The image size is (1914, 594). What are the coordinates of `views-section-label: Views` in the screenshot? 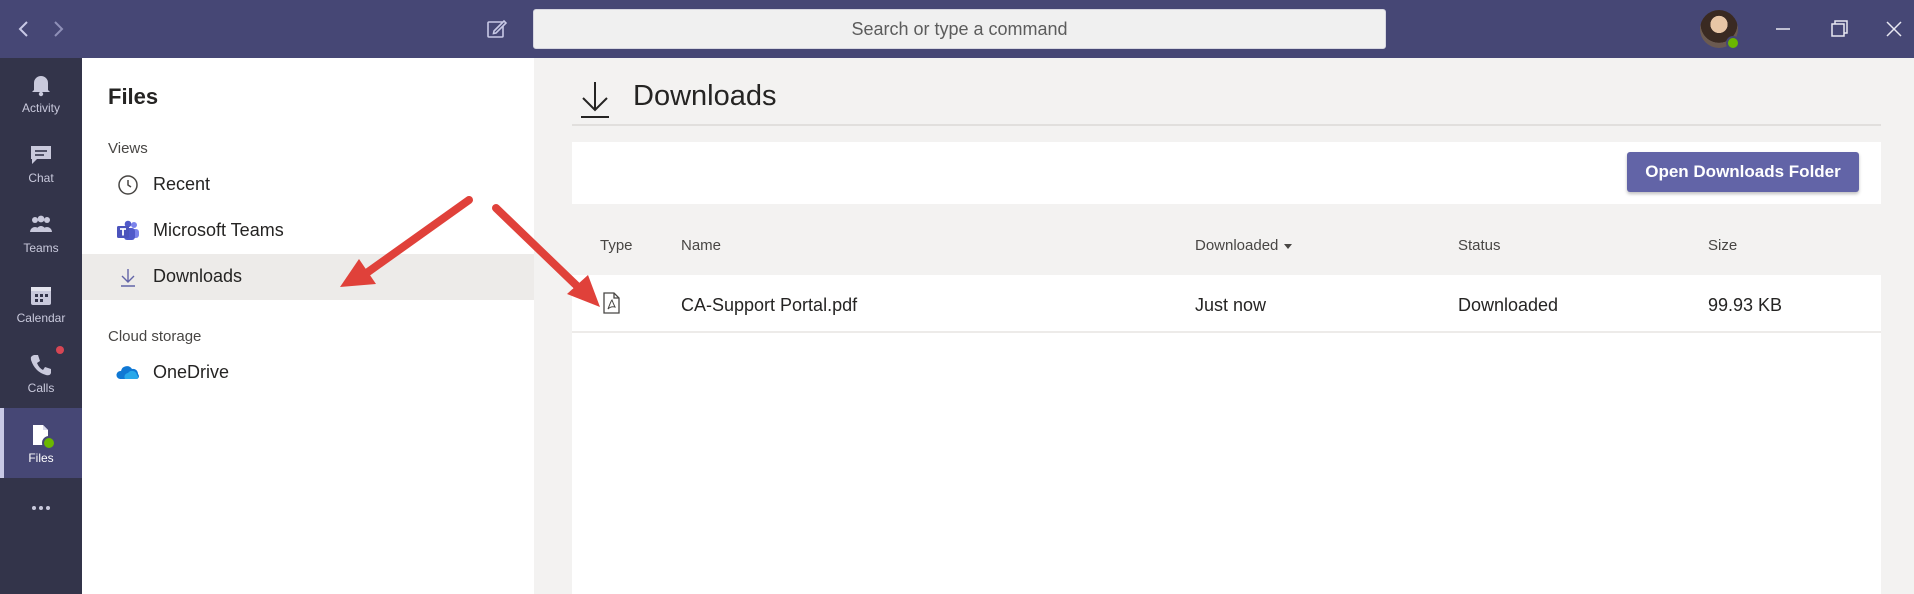 It's located at (128, 148).